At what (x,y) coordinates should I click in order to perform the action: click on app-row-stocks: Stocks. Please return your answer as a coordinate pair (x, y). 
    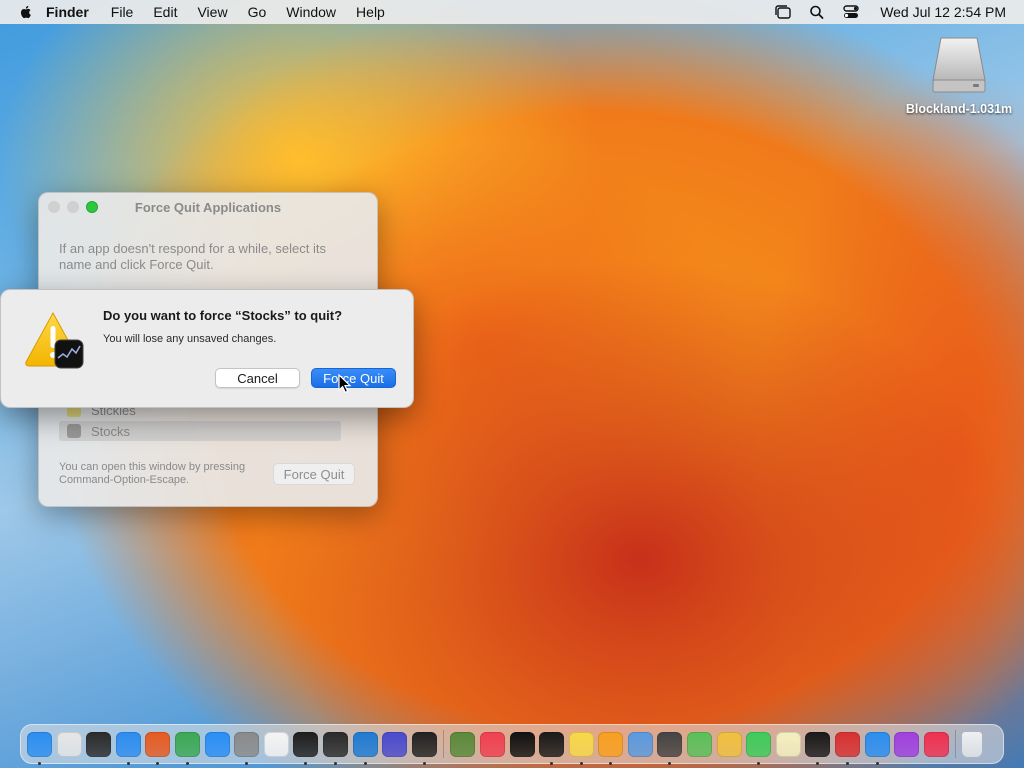
    Looking at the image, I should click on (200, 431).